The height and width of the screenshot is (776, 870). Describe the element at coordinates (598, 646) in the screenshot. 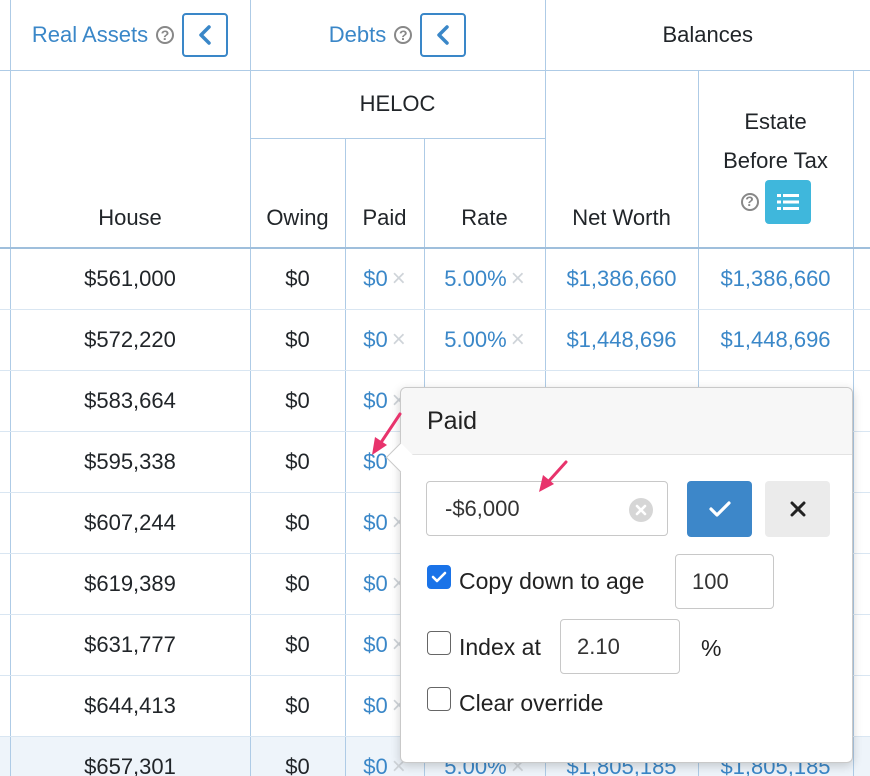

I see `index-rate-value: 2.10` at that location.